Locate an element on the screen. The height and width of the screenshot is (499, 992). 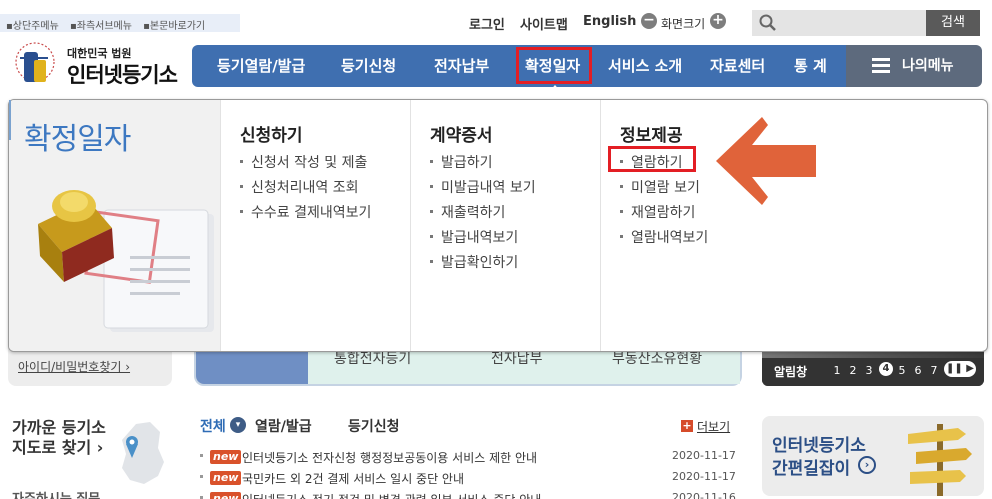
alert-page-1: 1 is located at coordinates (837, 370).